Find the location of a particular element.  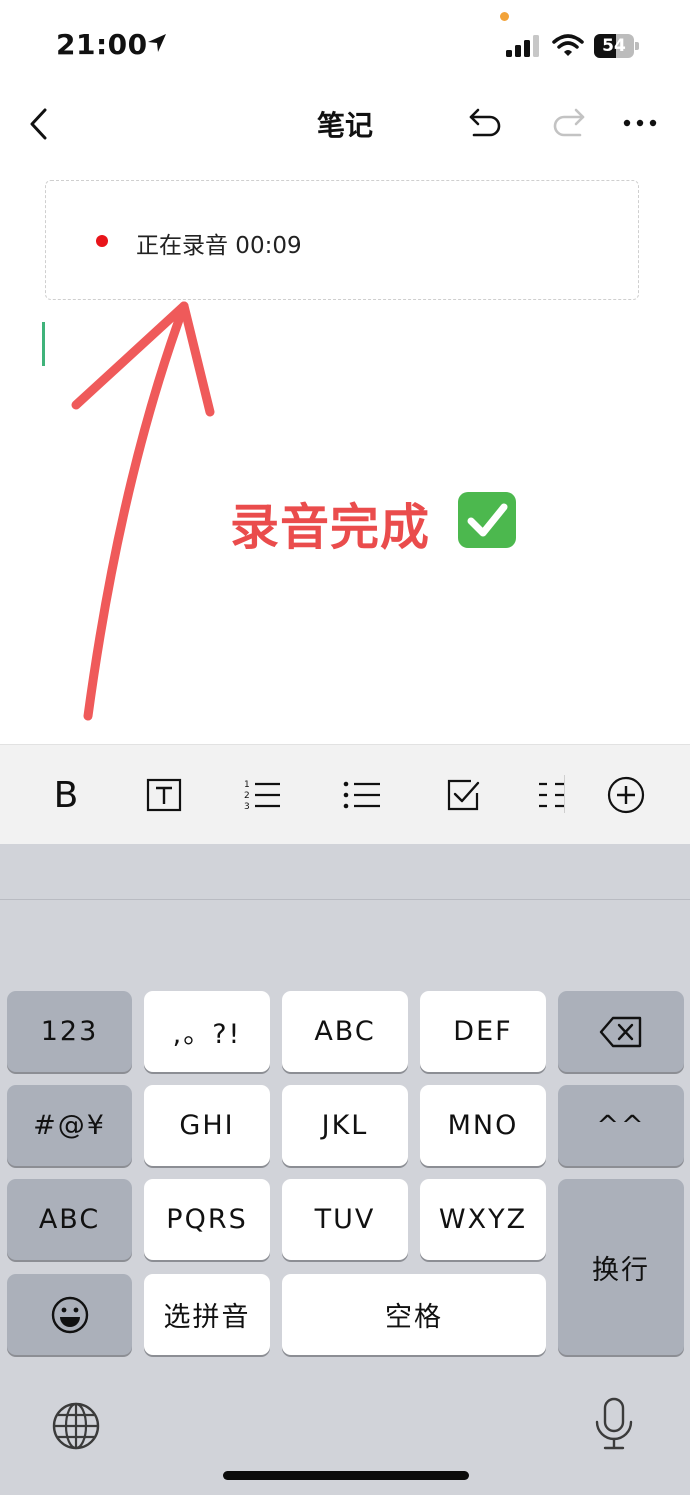

signal-icon is located at coordinates (522, 46).